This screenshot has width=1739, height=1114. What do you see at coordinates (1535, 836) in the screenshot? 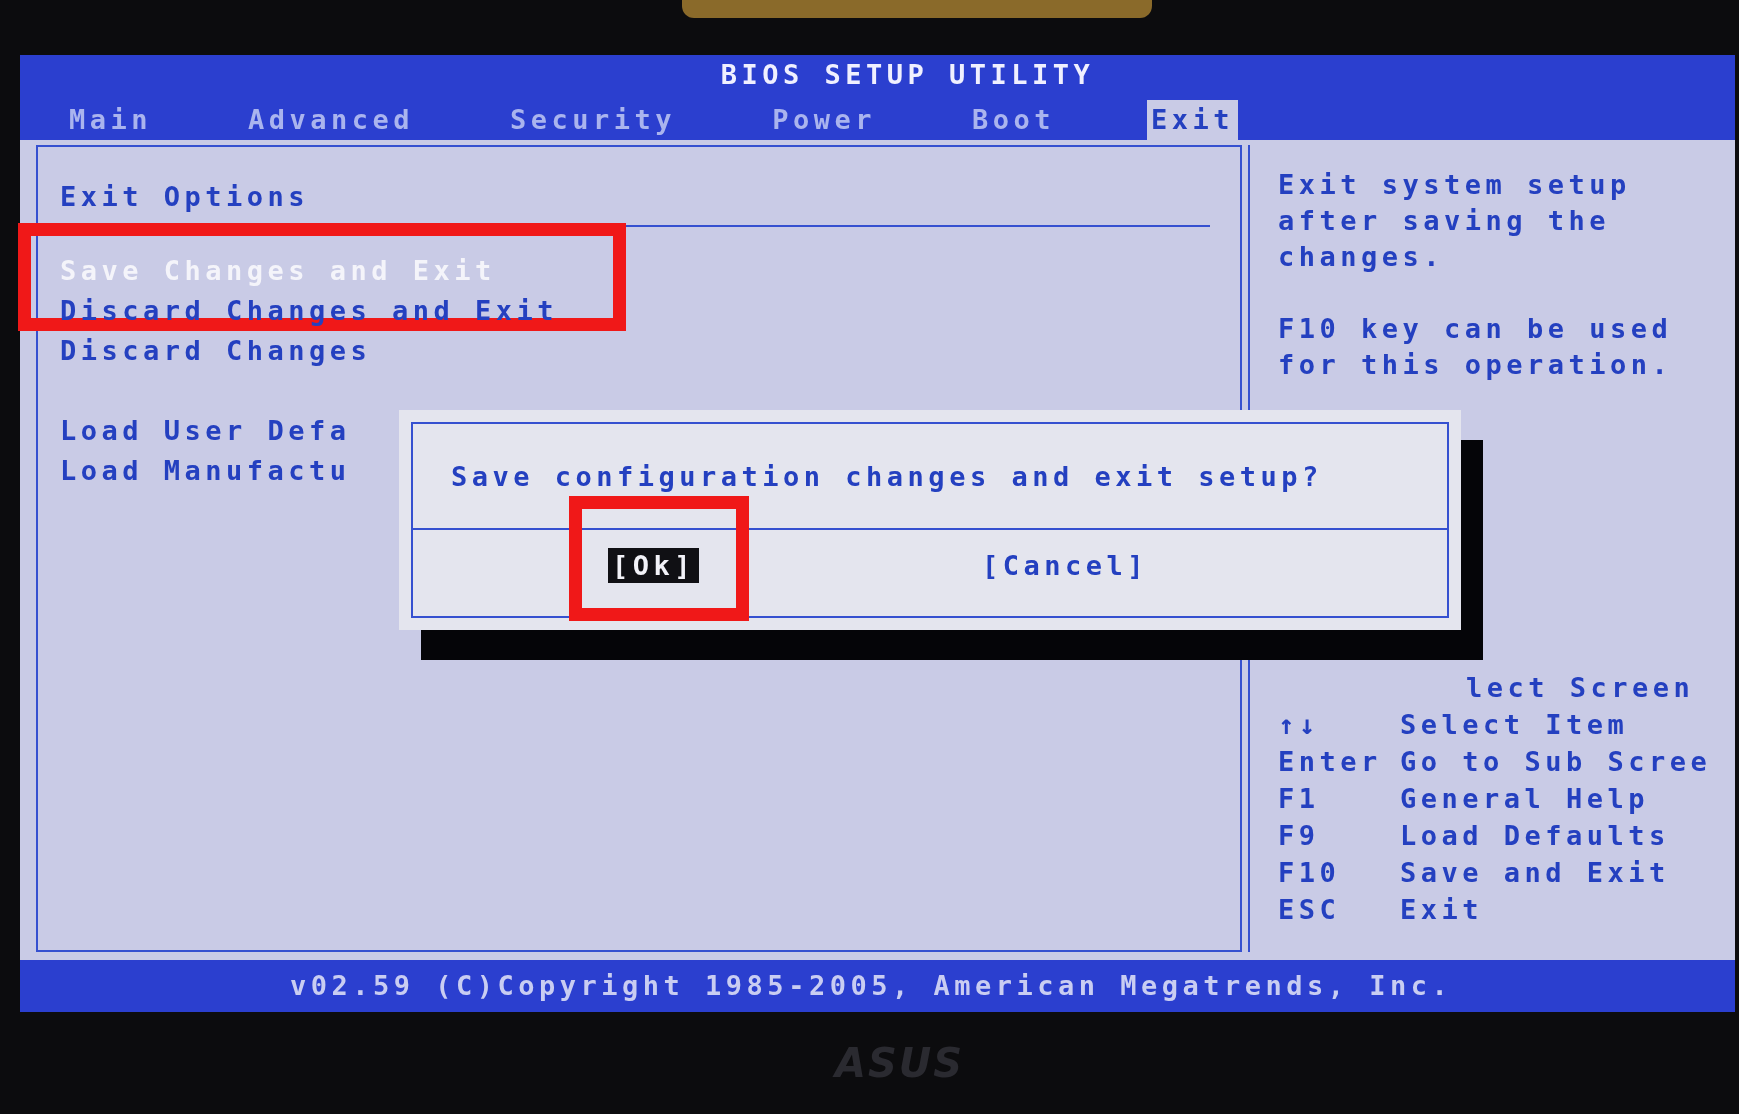
I see `key-action: Load Defaults` at bounding box center [1535, 836].